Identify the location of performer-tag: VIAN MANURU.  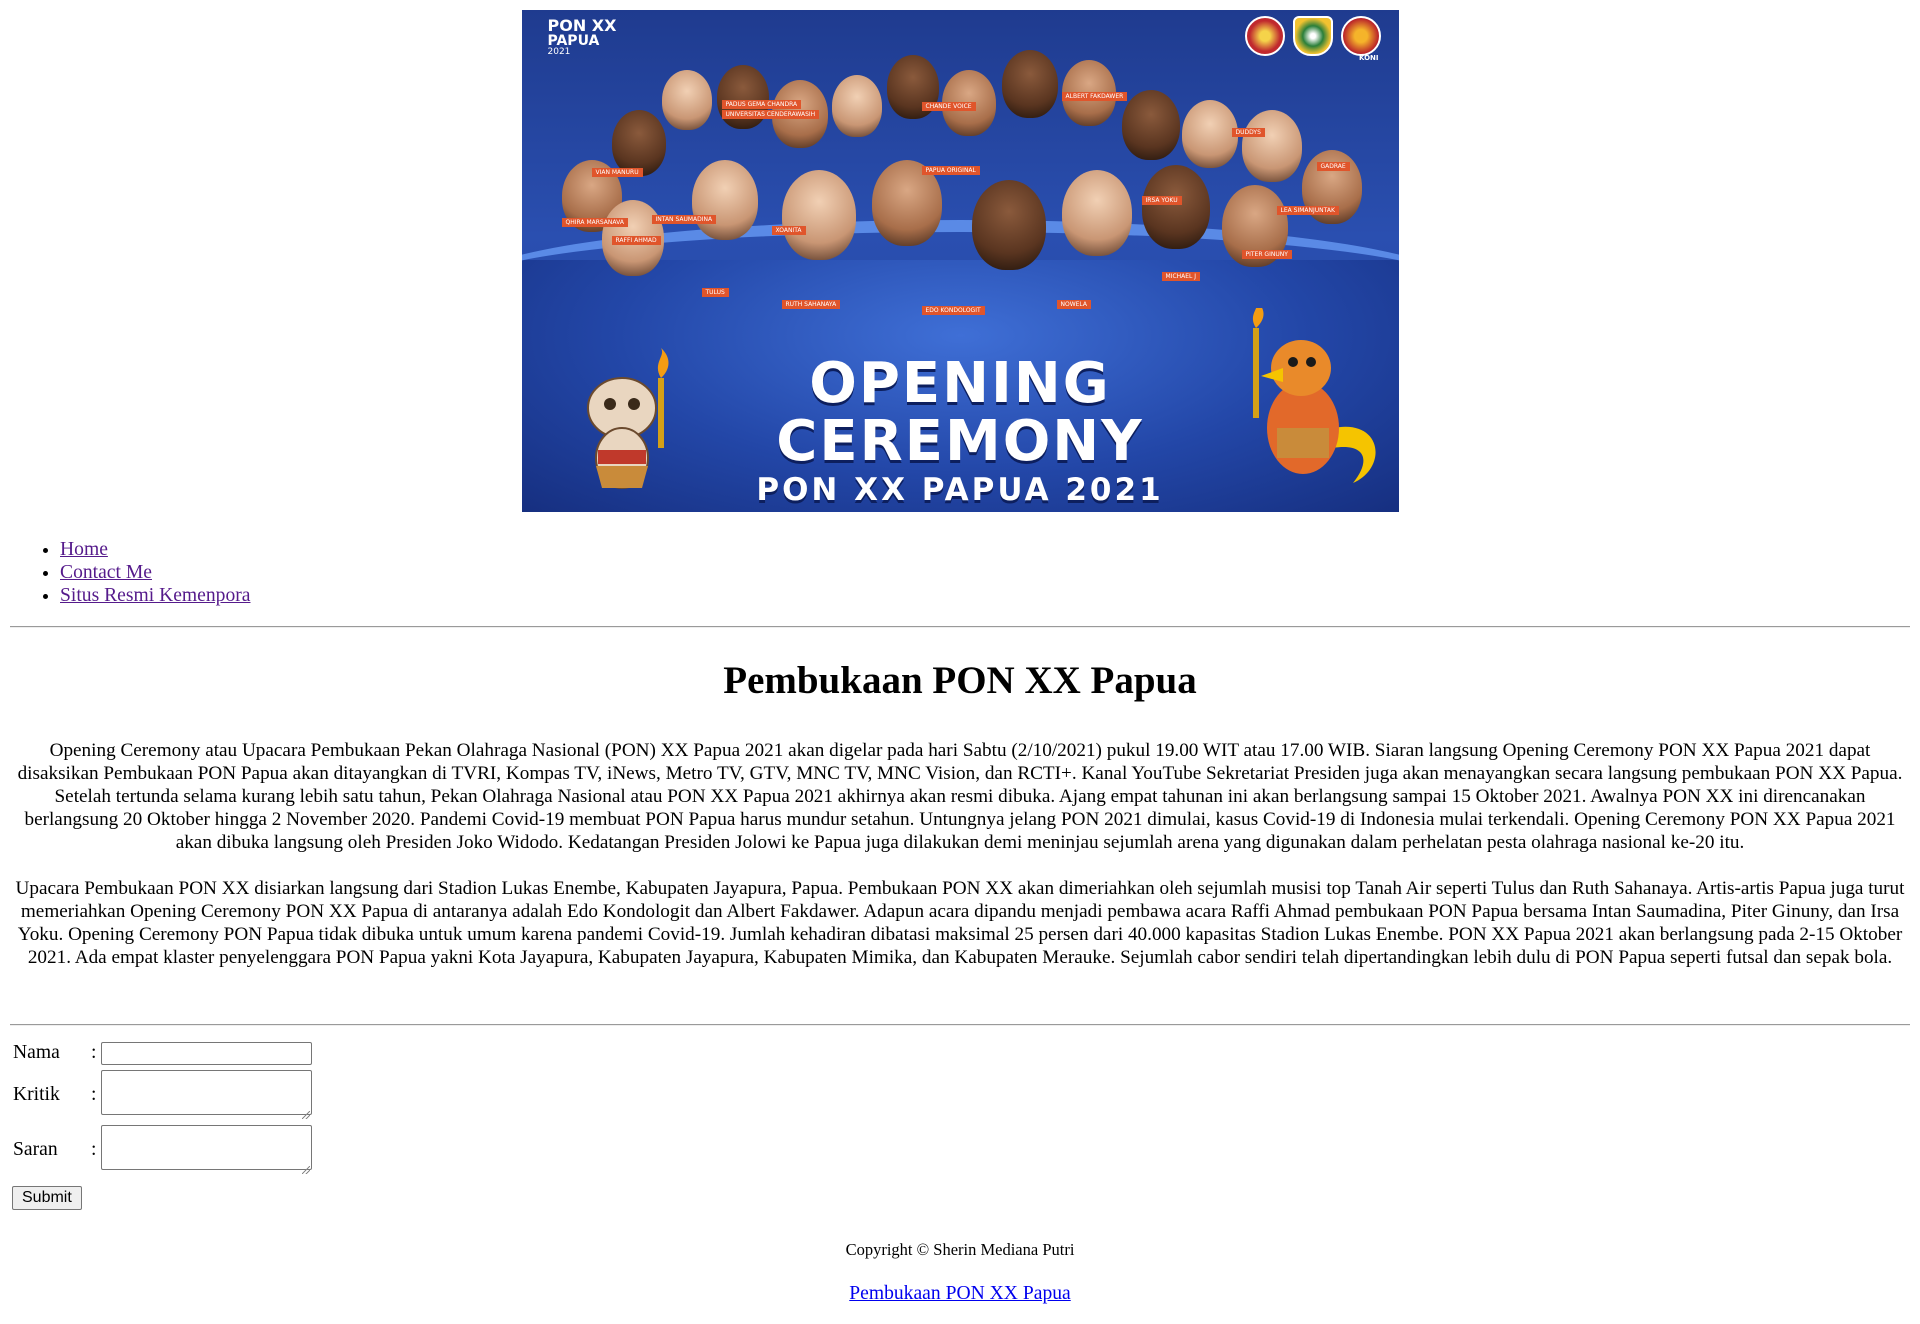
(617, 172).